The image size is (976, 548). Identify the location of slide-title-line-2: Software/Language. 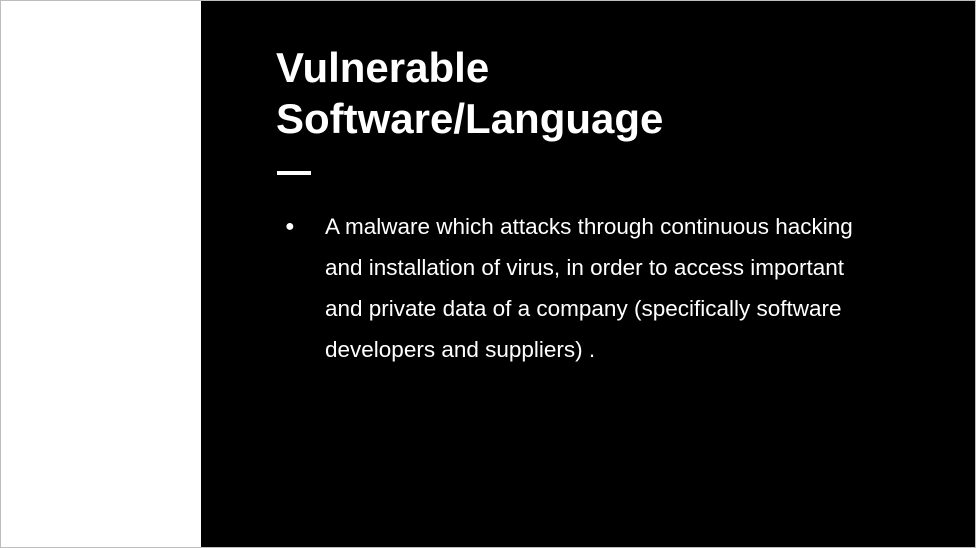
(470, 118).